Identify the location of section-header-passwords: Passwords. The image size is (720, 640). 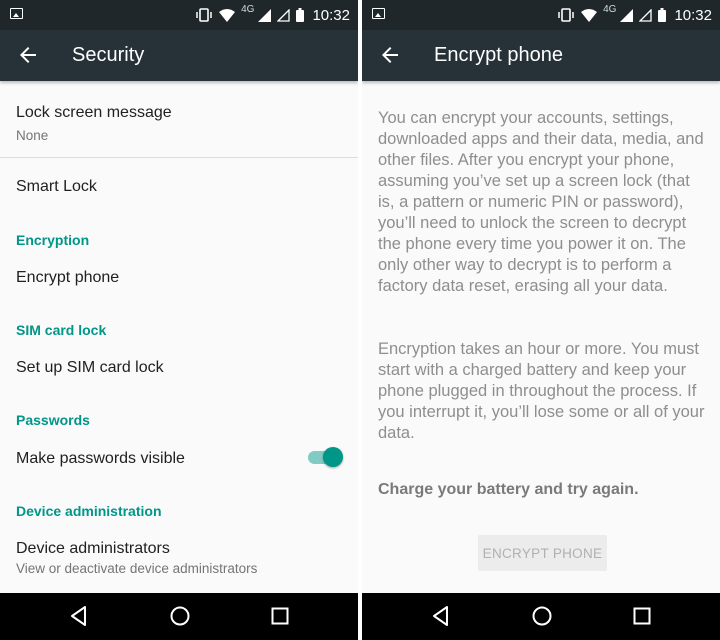
(53, 420).